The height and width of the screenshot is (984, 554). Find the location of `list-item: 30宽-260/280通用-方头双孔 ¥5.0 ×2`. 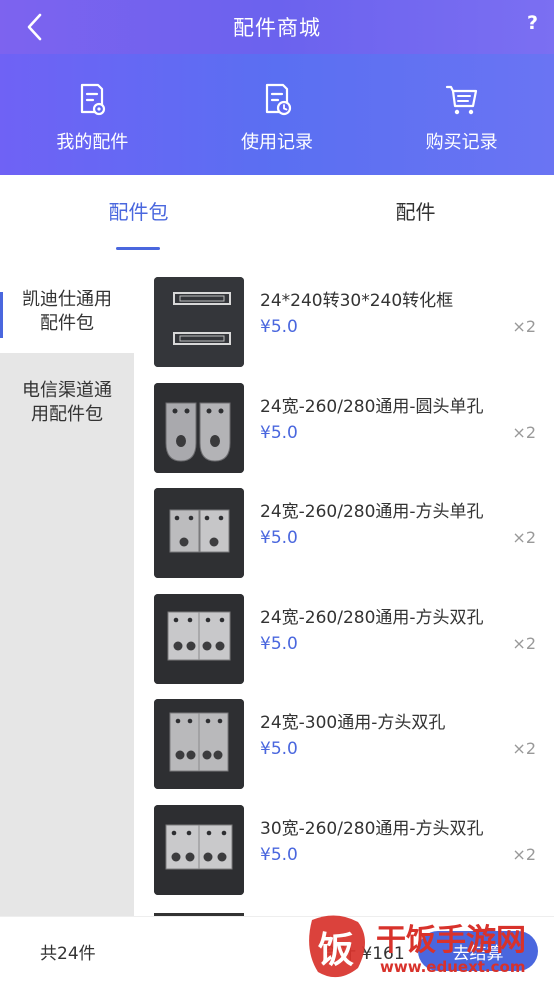

list-item: 30宽-260/280通用-方头双孔 ¥5.0 ×2 is located at coordinates (344, 851).